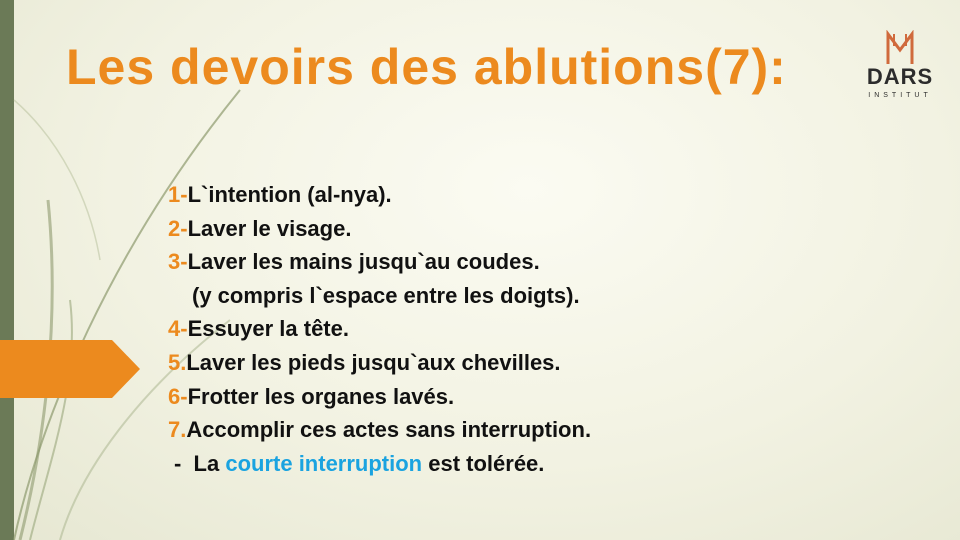  Describe the element at coordinates (900, 47) in the screenshot. I see `logo-mark-icon` at that location.